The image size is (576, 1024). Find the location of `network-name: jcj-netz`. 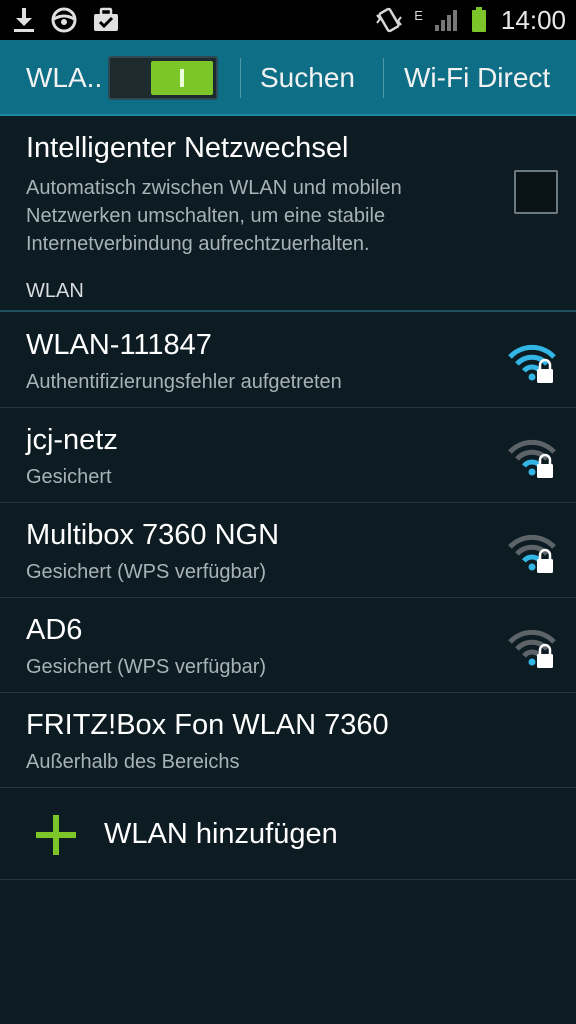

network-name: jcj-netz is located at coordinates (72, 440).